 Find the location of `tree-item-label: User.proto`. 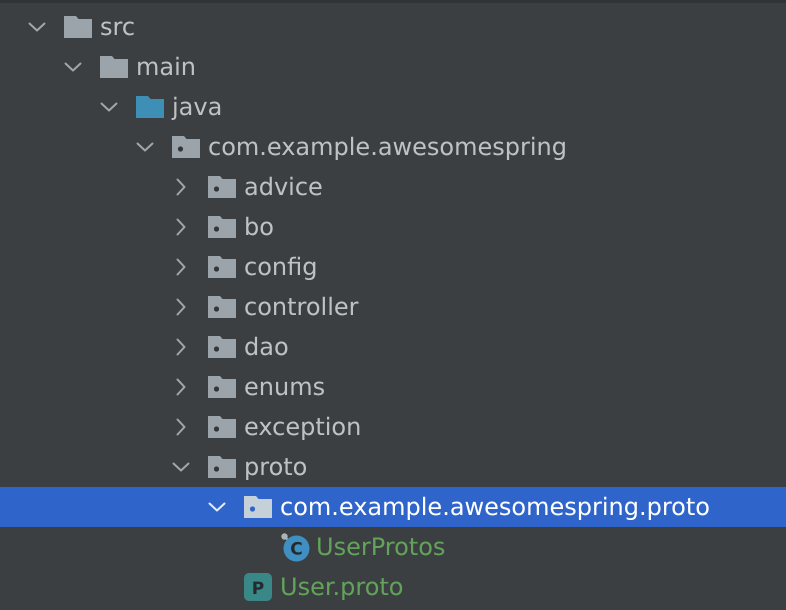

tree-item-label: User.proto is located at coordinates (342, 587).